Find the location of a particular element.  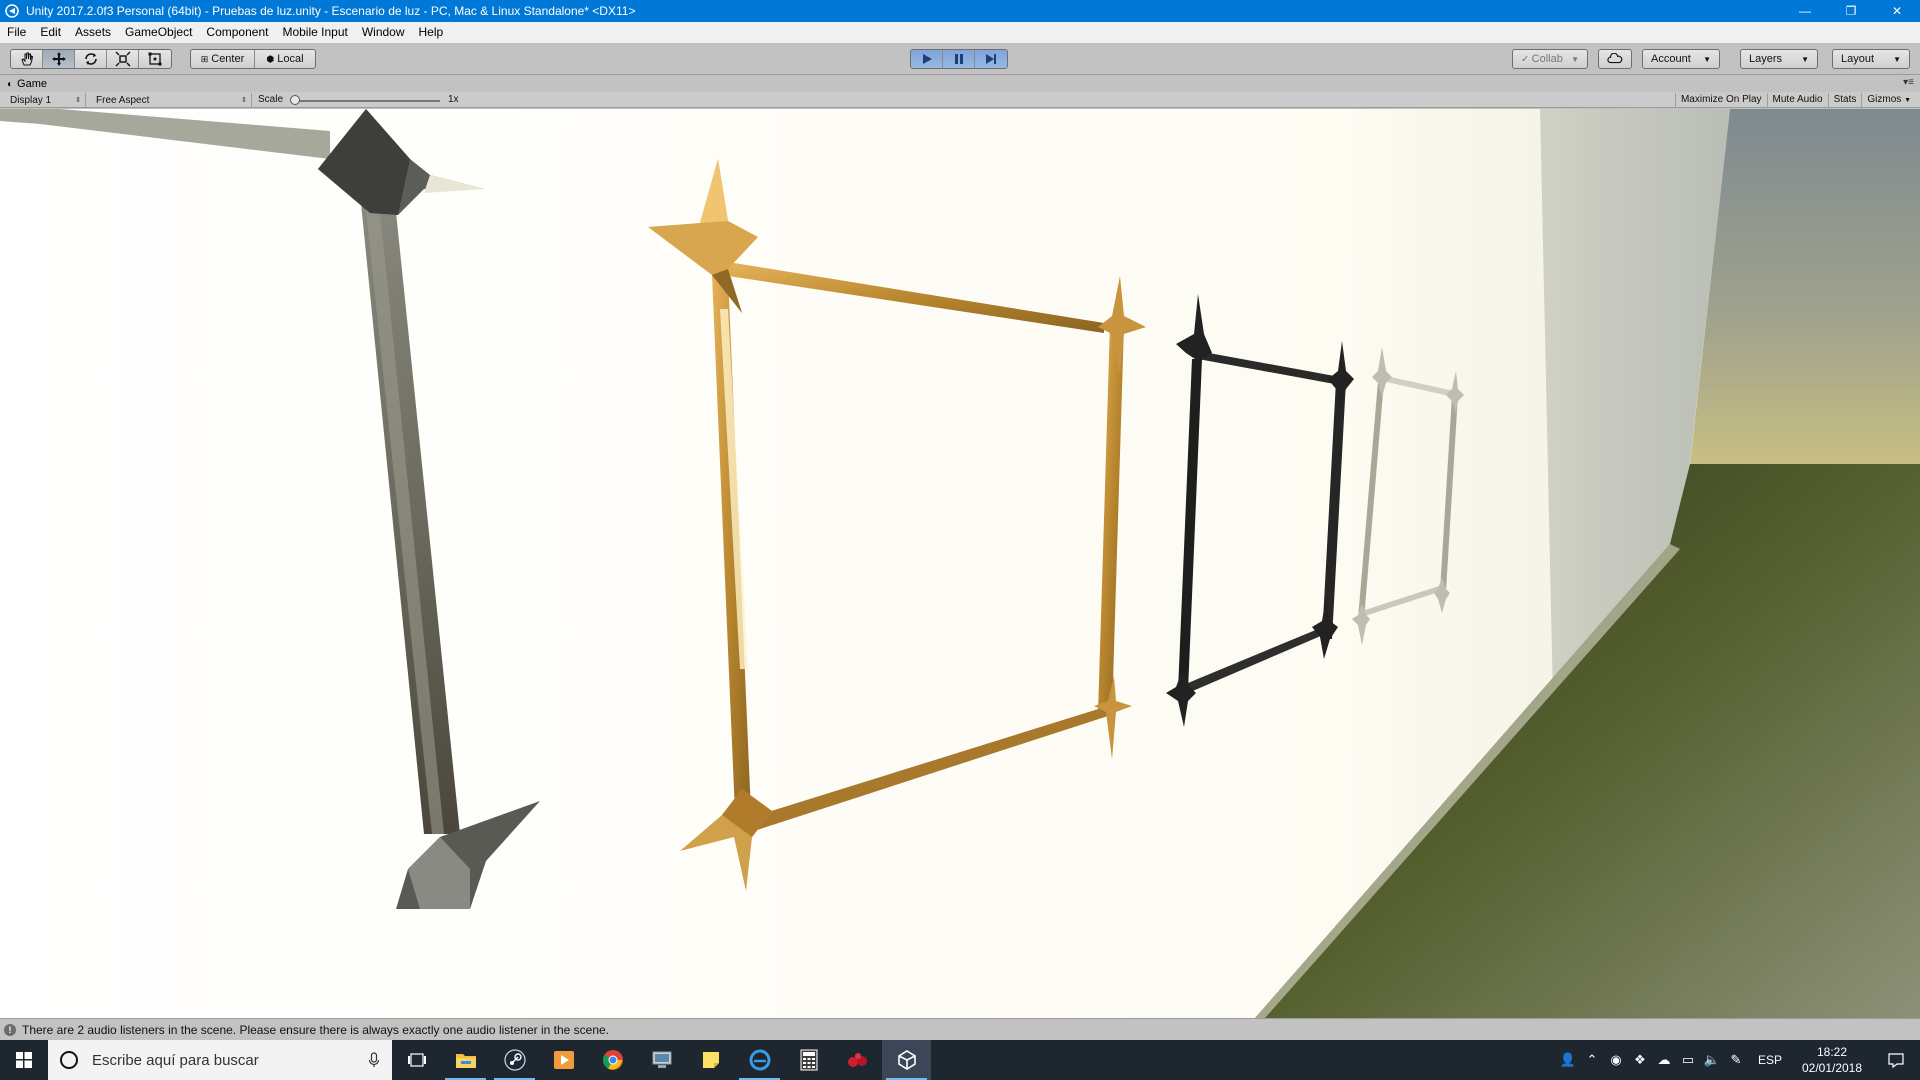

window-controls: — ❐ ✕ is located at coordinates (1851, 11).